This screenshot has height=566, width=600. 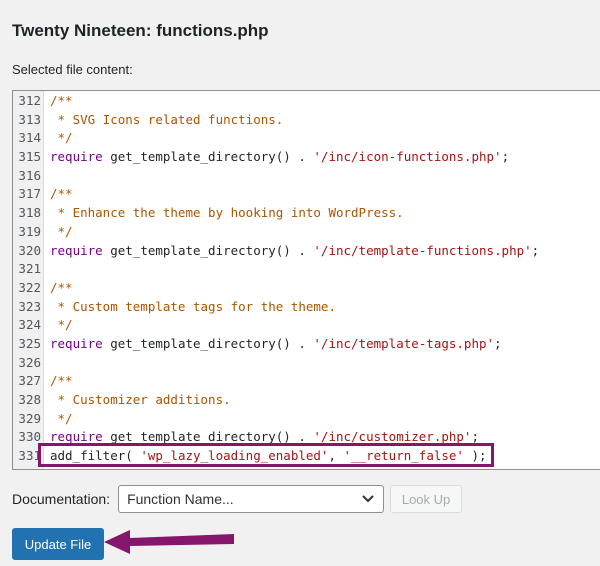 What do you see at coordinates (368, 499) in the screenshot?
I see `chevron-down-icon` at bounding box center [368, 499].